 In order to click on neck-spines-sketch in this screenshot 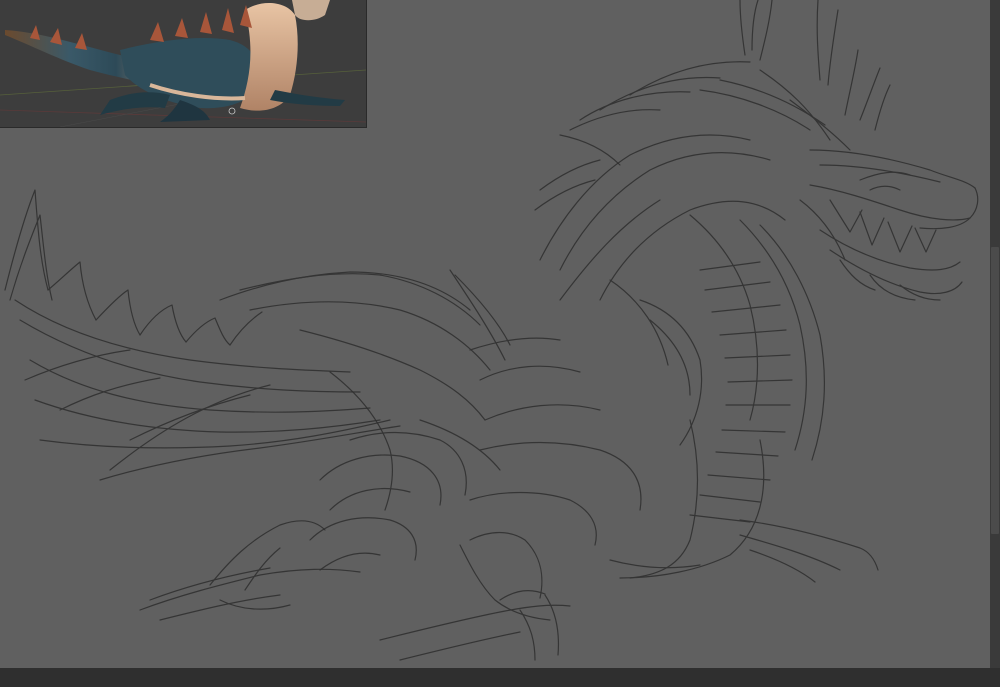, I will do `click(712, 105)`.